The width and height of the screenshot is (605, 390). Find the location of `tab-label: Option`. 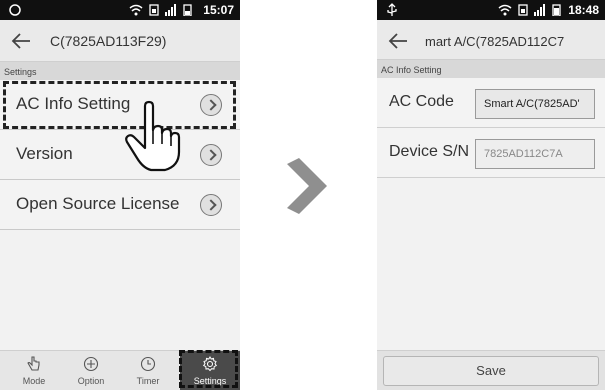

tab-label: Option is located at coordinates (91, 381).